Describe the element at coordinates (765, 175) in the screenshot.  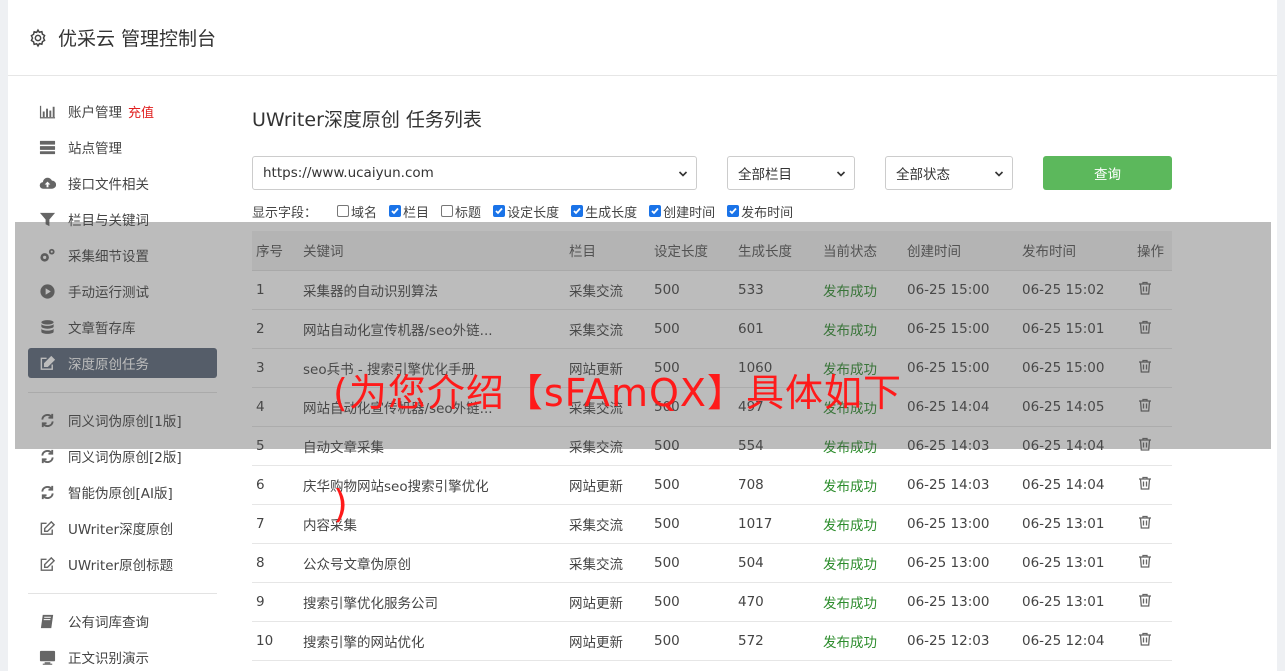
I see `column-select-value: 全部栏目` at that location.